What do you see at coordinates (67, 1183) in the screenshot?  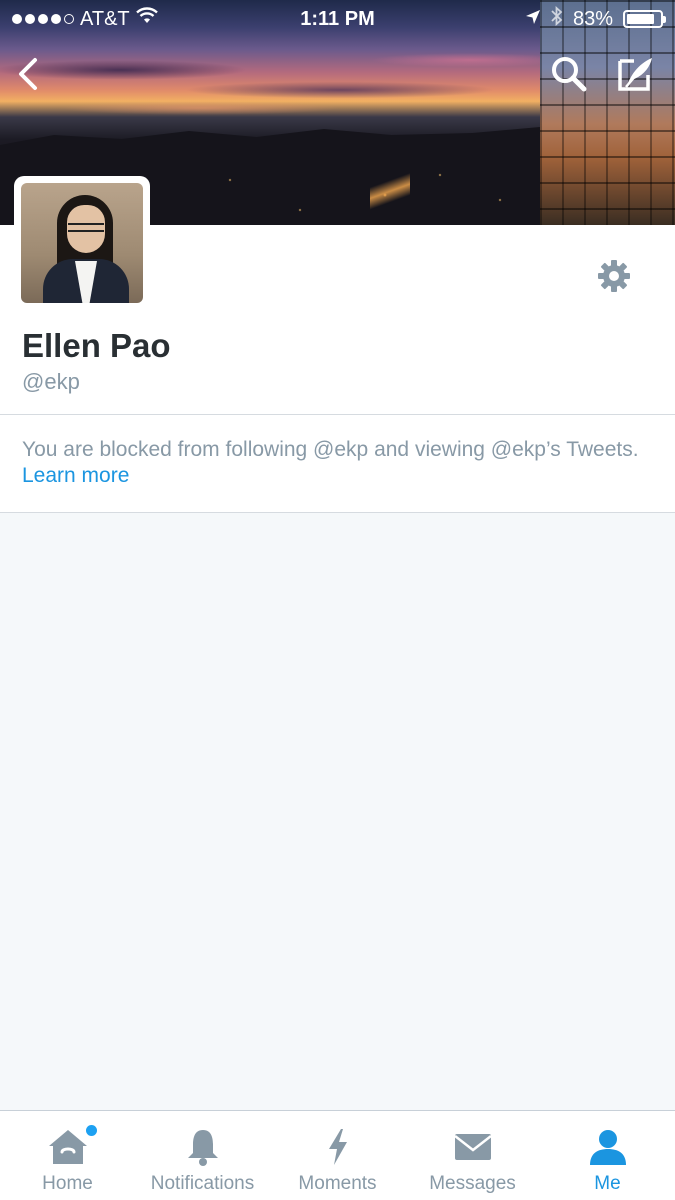 I see `tab-label: Home` at bounding box center [67, 1183].